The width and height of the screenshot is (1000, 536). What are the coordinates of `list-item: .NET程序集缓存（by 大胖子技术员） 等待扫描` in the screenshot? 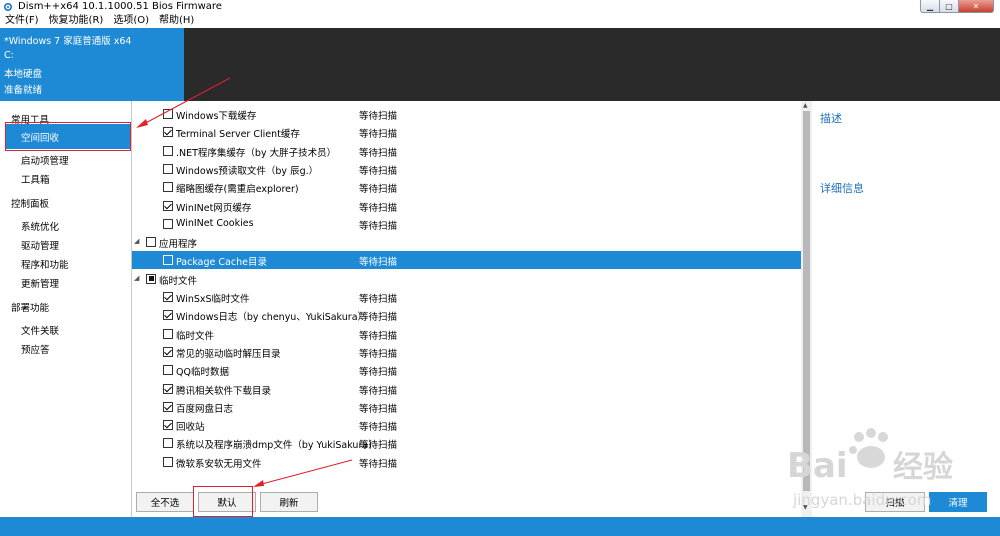 It's located at (466, 151).